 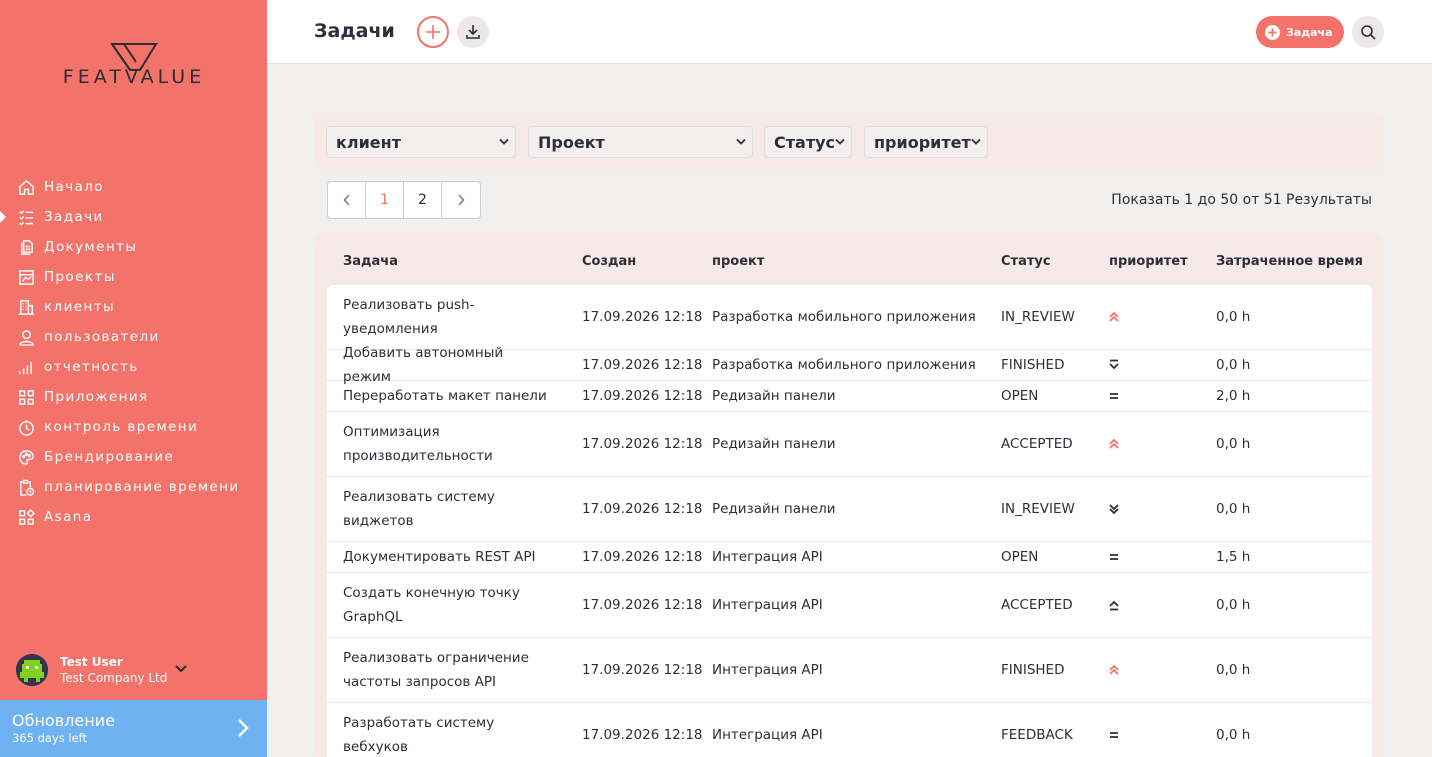 I want to click on status-cell: OPEN, so click(x=1020, y=557).